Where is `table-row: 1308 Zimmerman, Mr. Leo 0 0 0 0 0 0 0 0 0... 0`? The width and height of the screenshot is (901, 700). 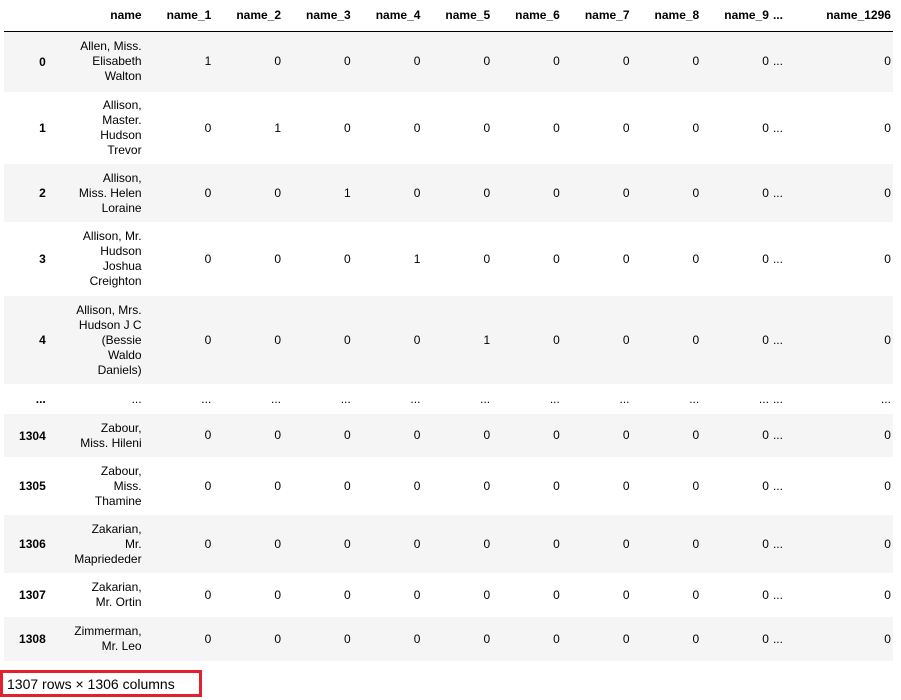
table-row: 1308 Zimmerman, Mr. Leo 0 0 0 0 0 0 0 0 0... 0 is located at coordinates (448, 639).